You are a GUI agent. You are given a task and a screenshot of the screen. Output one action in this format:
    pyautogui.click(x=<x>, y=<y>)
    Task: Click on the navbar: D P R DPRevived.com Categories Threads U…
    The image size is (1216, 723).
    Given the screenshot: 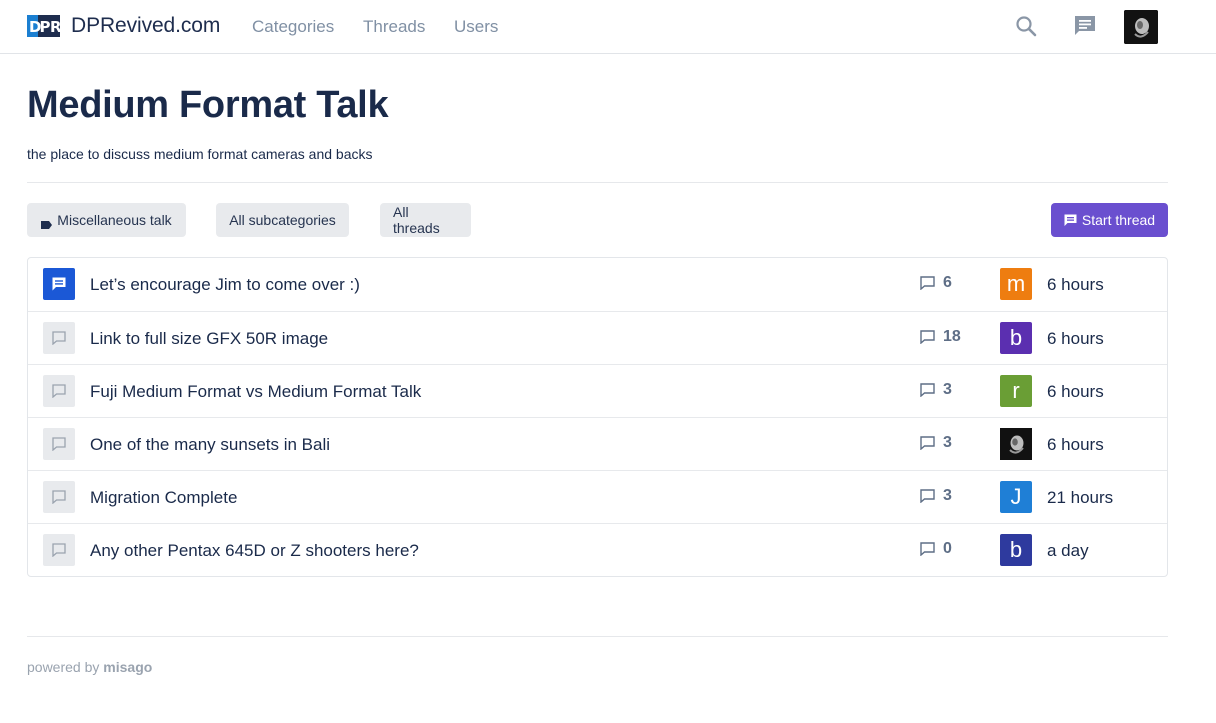 What is the action you would take?
    pyautogui.click(x=608, y=27)
    